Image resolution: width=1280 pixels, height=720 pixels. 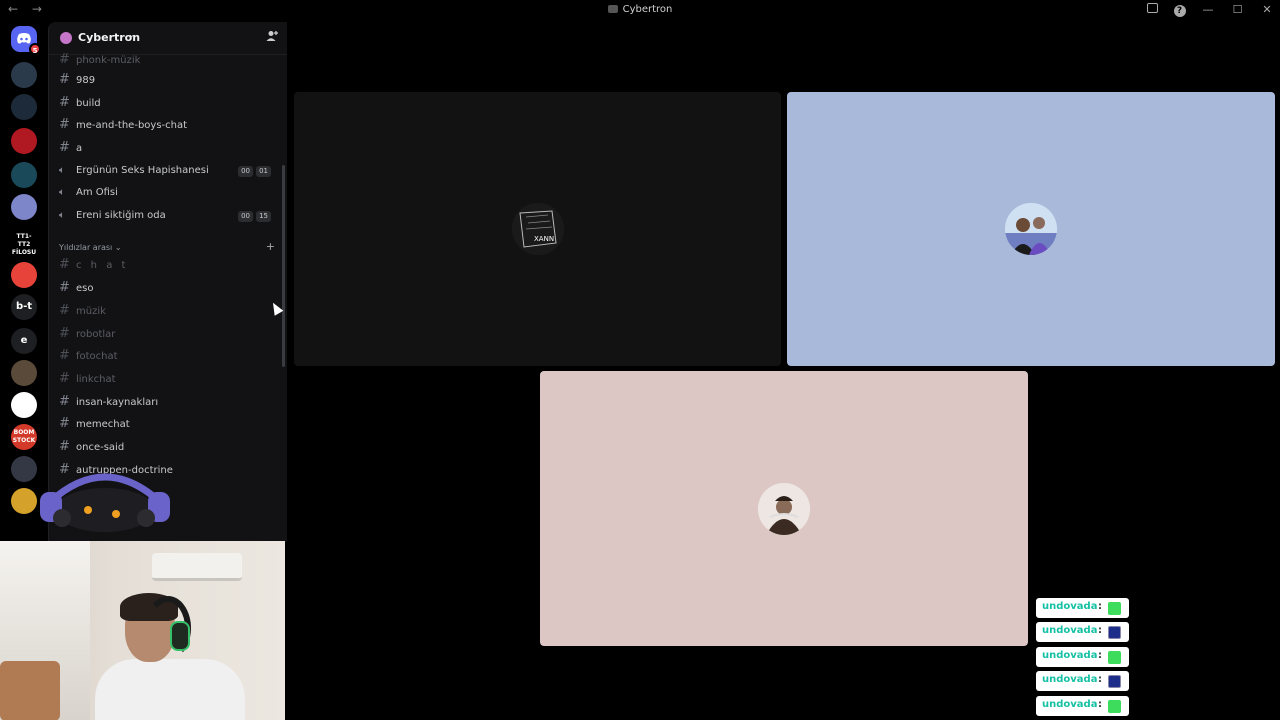 I want to click on air-conditioner, so click(x=197, y=567).